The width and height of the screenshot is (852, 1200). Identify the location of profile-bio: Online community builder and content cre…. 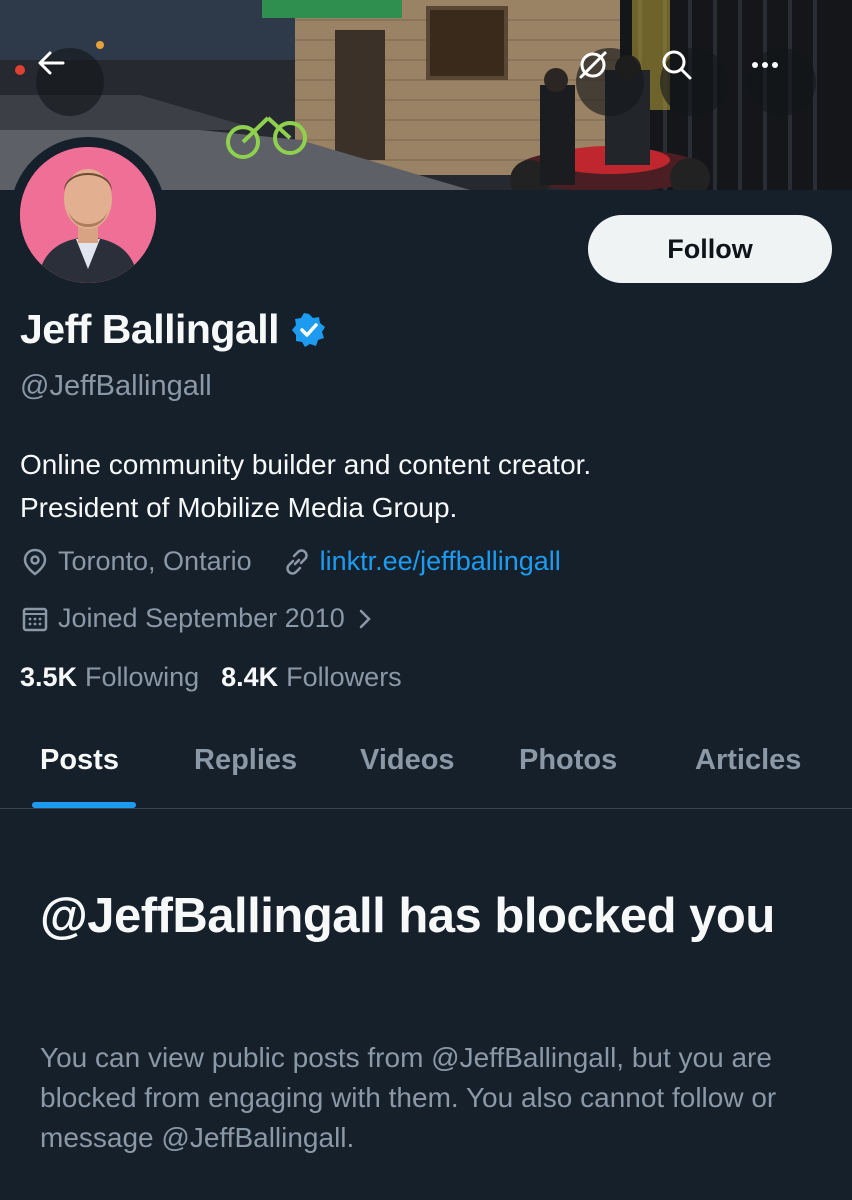
(420, 486).